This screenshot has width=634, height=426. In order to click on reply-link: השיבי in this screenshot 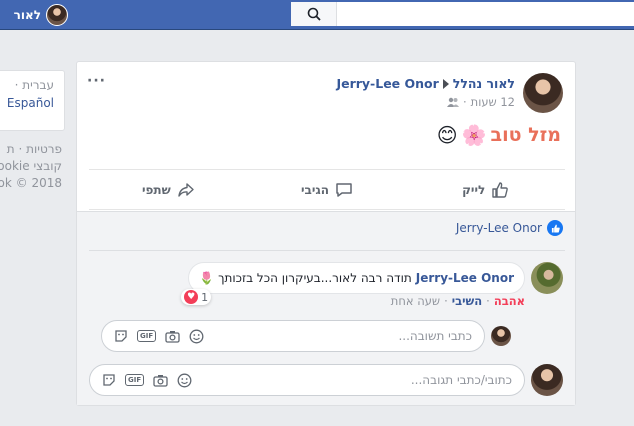, I will do `click(467, 301)`.